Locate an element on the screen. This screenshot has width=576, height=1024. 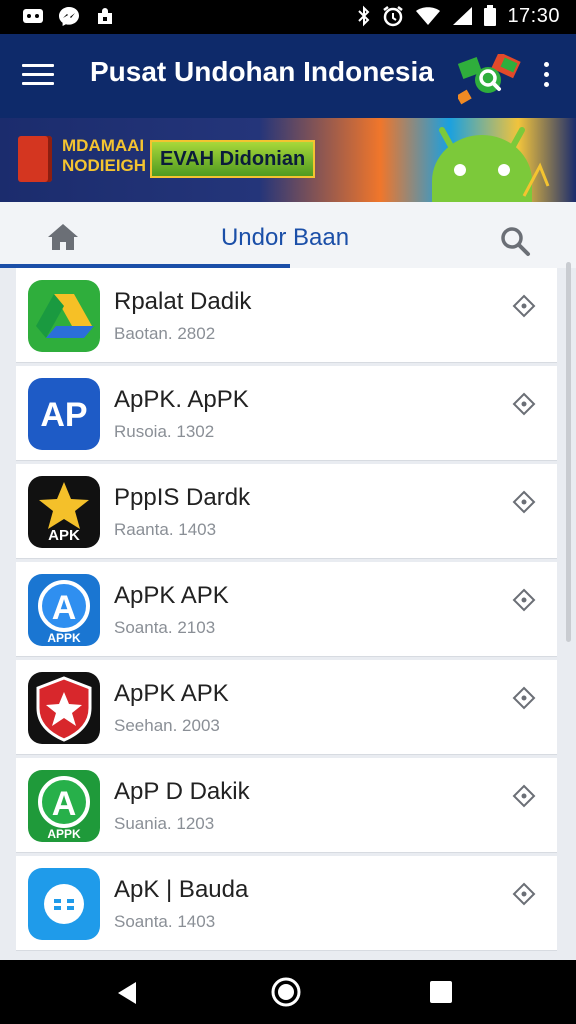
tab-bar: Undor Baan is located at coordinates (288, 235).